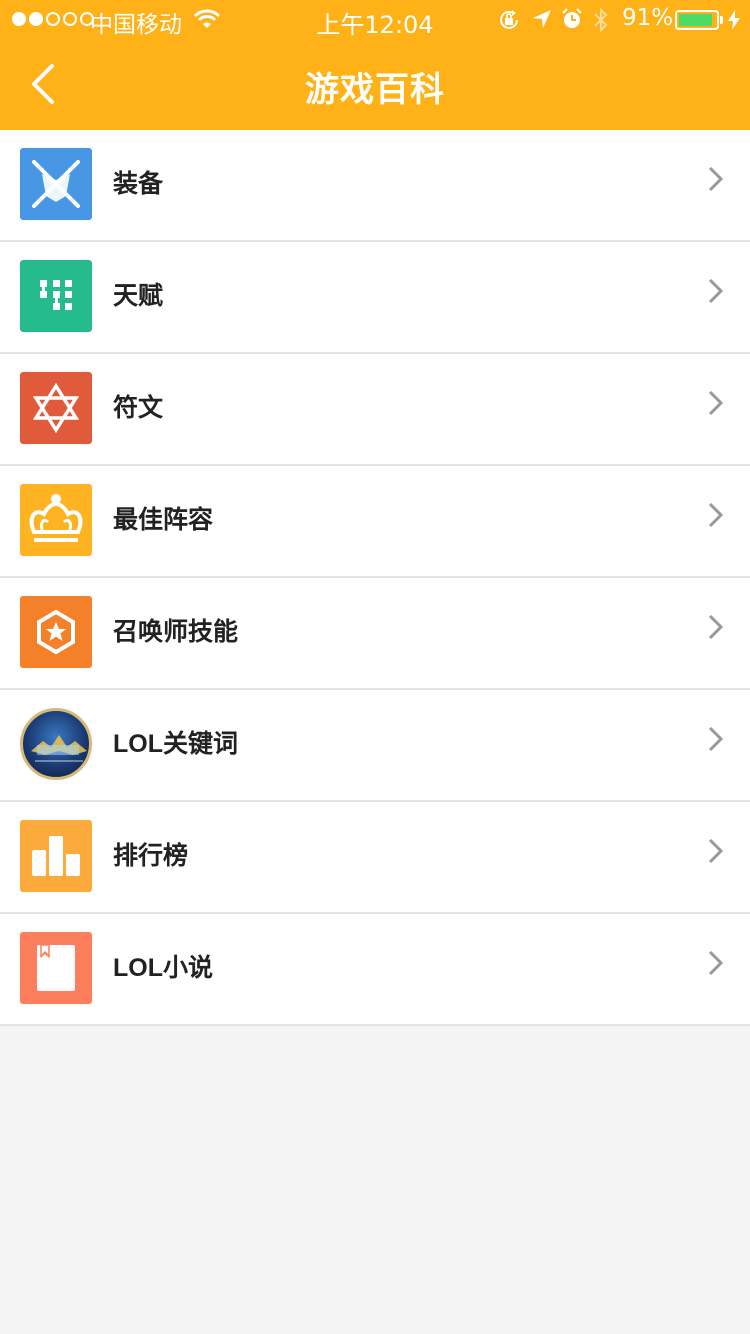 The width and height of the screenshot is (750, 1334). I want to click on list-item-summoner-skill: 召唤师技能, so click(375, 634).